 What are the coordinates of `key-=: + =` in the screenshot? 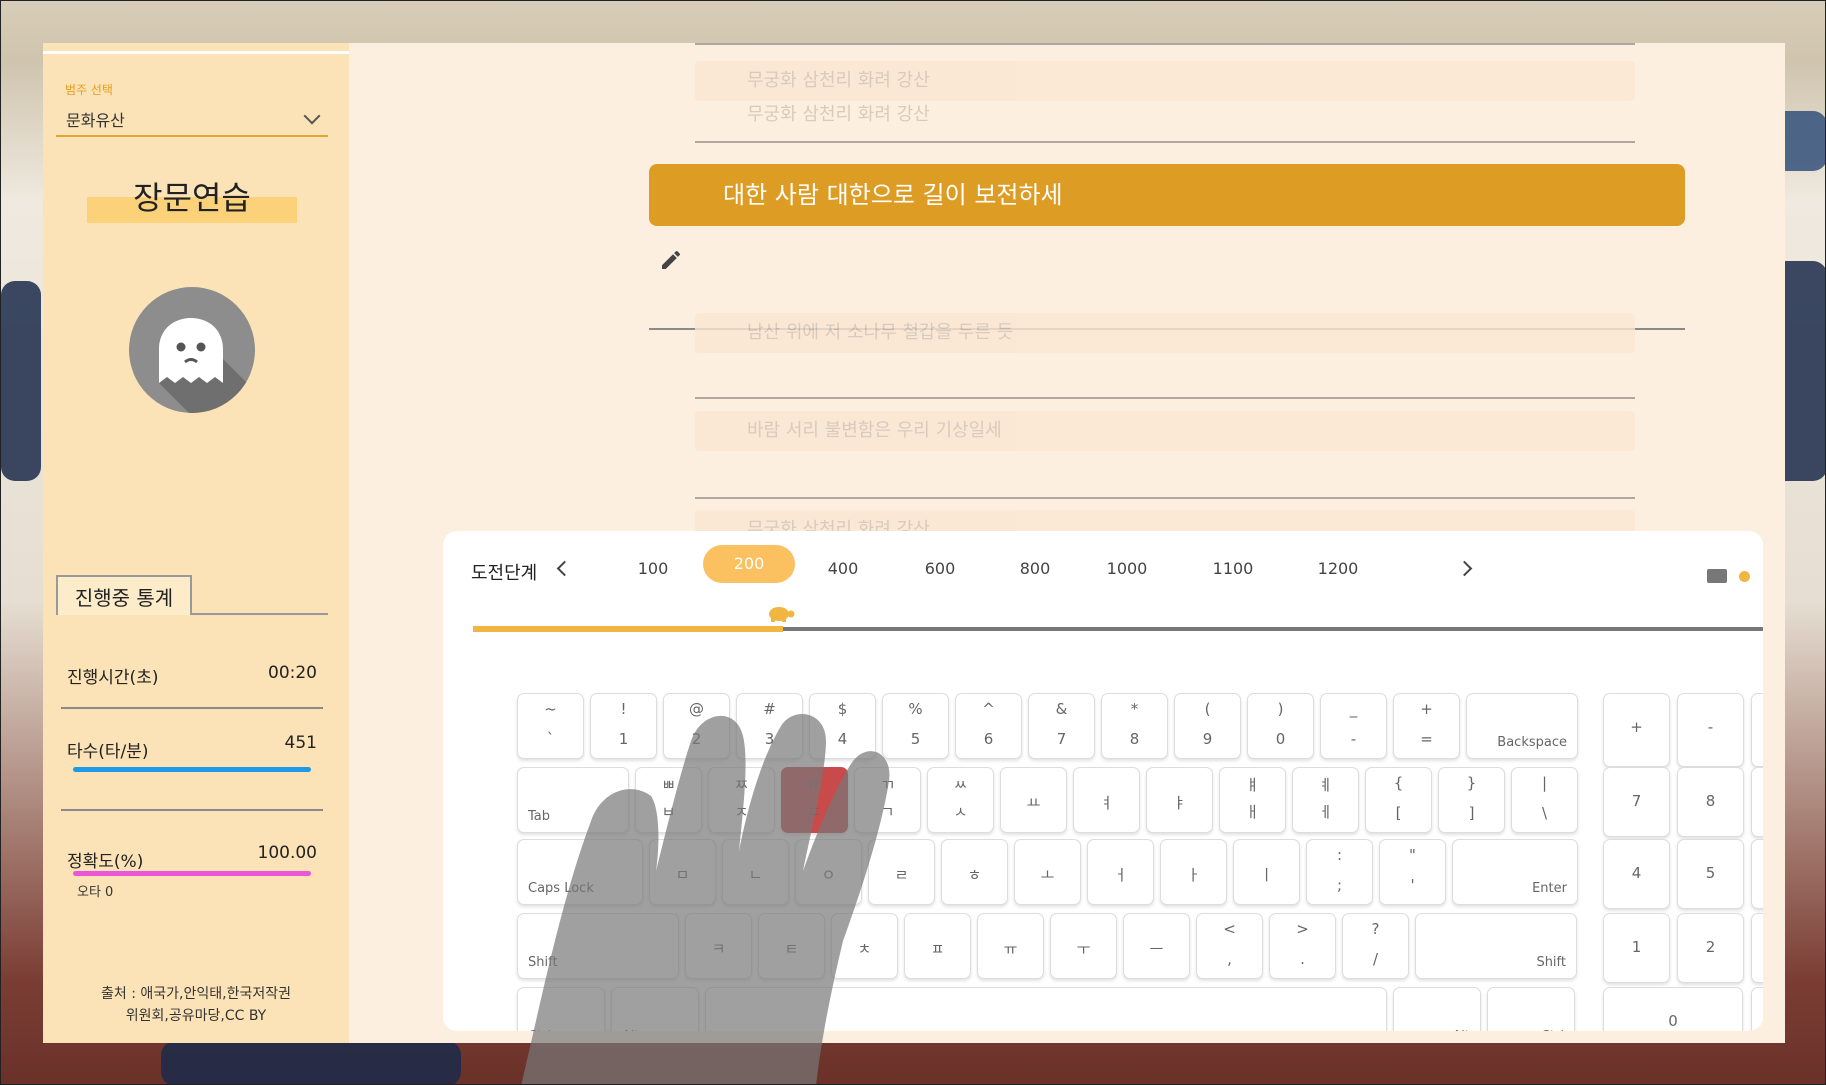 It's located at (1426, 726).